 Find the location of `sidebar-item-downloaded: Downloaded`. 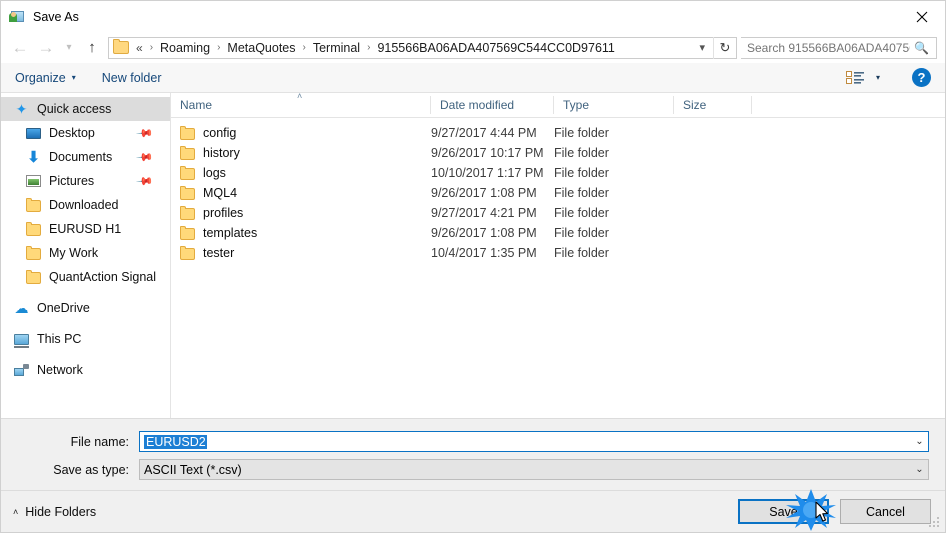

sidebar-item-downloaded: Downloaded is located at coordinates (85, 205).